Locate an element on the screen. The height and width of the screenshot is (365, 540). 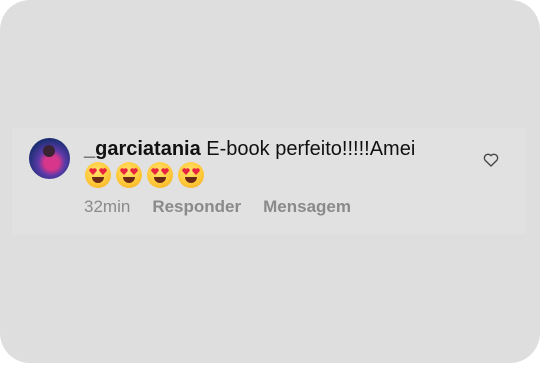
username: _garciatania is located at coordinates (142, 149).